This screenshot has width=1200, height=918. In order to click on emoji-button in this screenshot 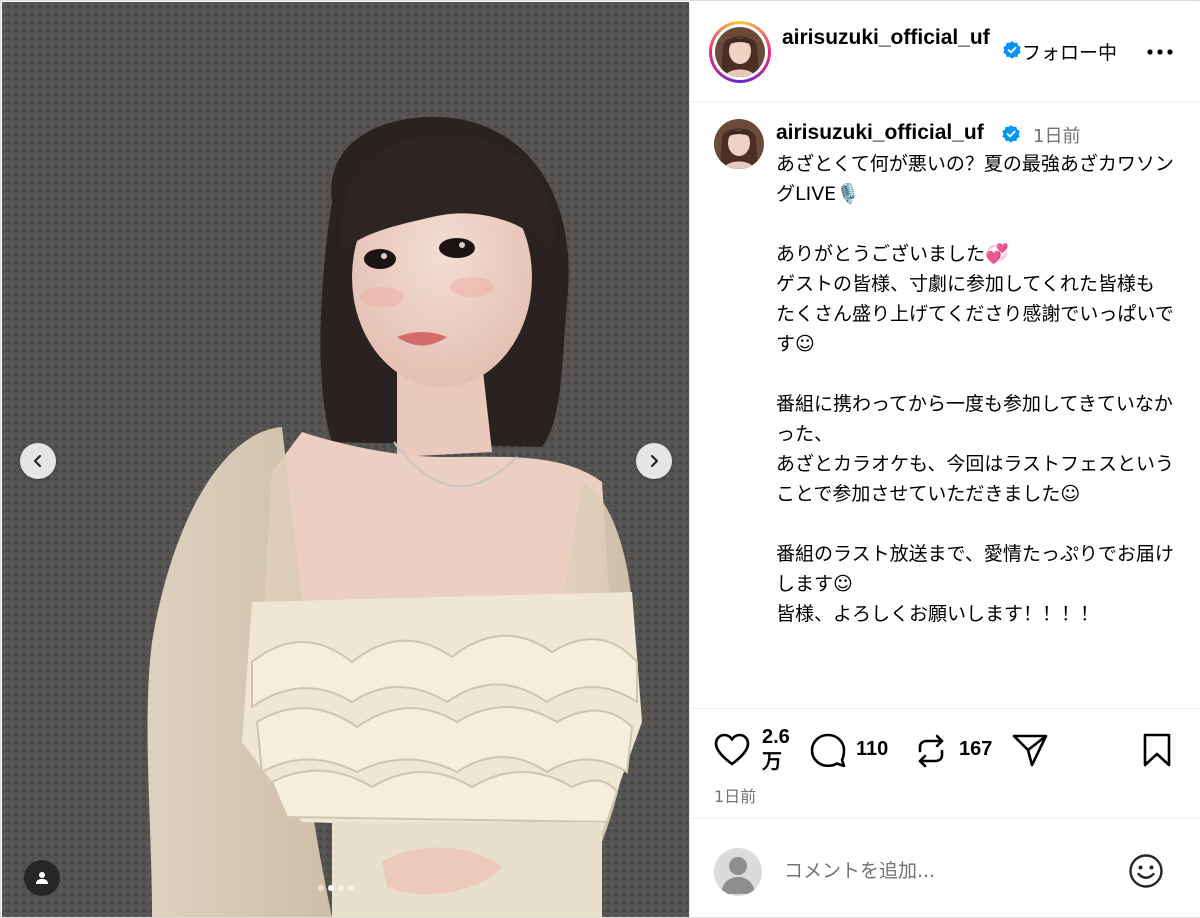, I will do `click(1146, 873)`.